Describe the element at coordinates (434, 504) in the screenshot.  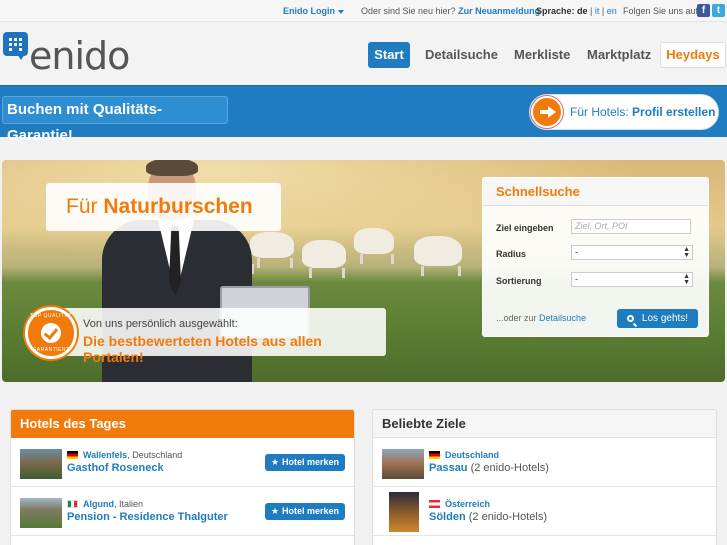
I see `austria-flag-icon` at that location.